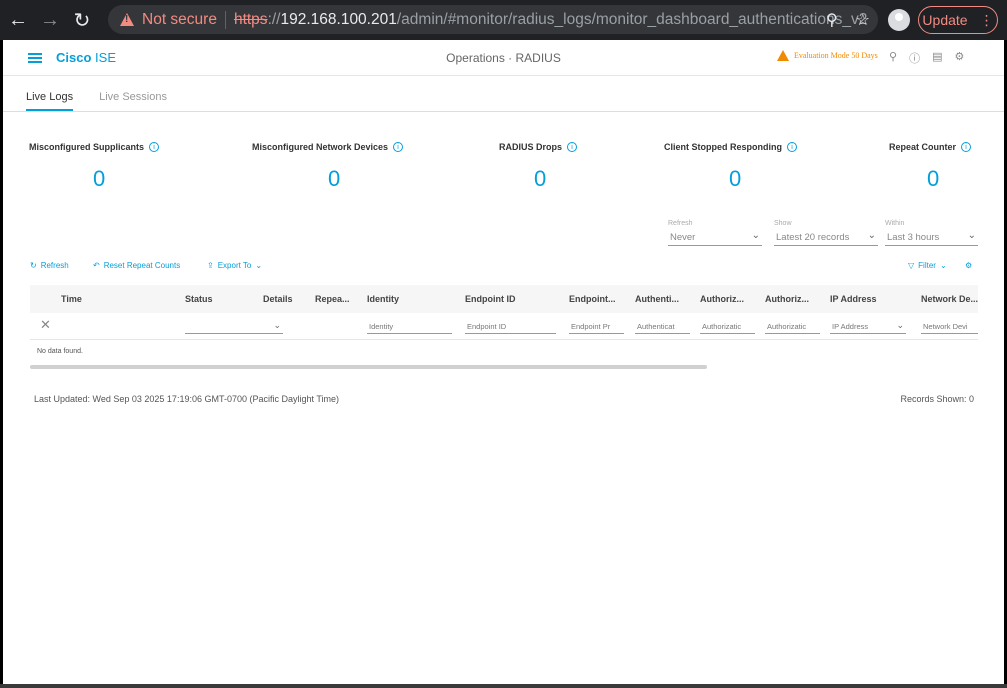 This screenshot has width=1007, height=688. Describe the element at coordinates (368, 367) in the screenshot. I see `horizontal-scrollbar` at that location.